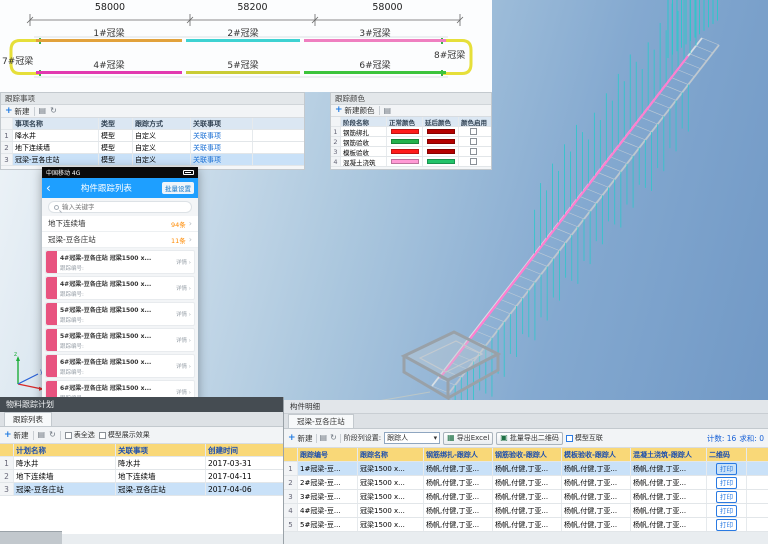 The height and width of the screenshot is (544, 768). Describe the element at coordinates (106, 189) in the screenshot. I see `phone-page-title: 构件跟踪列表` at that location.